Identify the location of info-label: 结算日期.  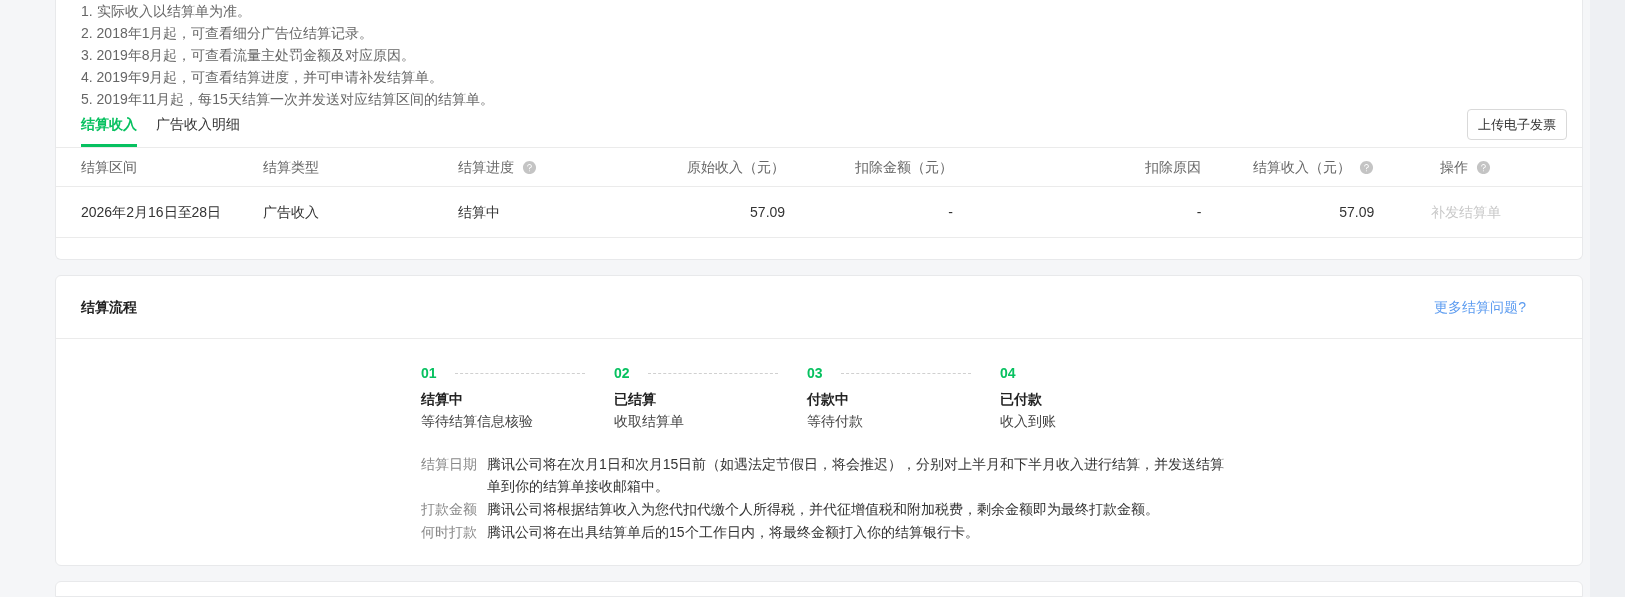
(449, 464).